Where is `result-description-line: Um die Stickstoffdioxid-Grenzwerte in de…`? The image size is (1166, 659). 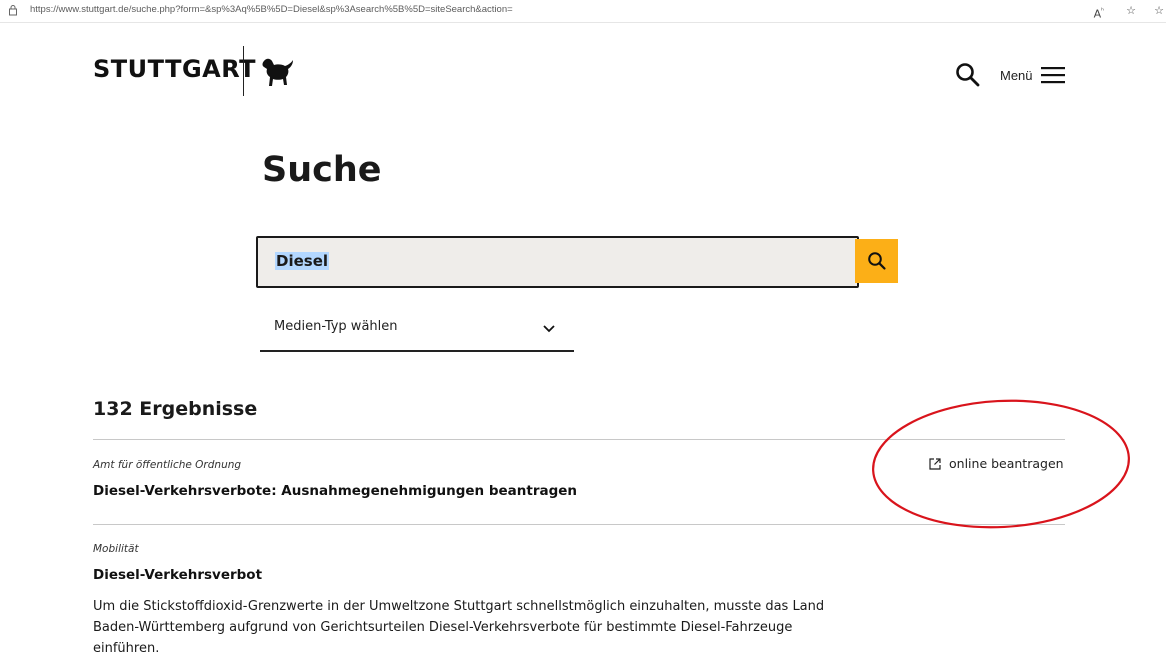
result-description-line: Um die Stickstoffdioxid-Grenzwerte in de… is located at coordinates (459, 606).